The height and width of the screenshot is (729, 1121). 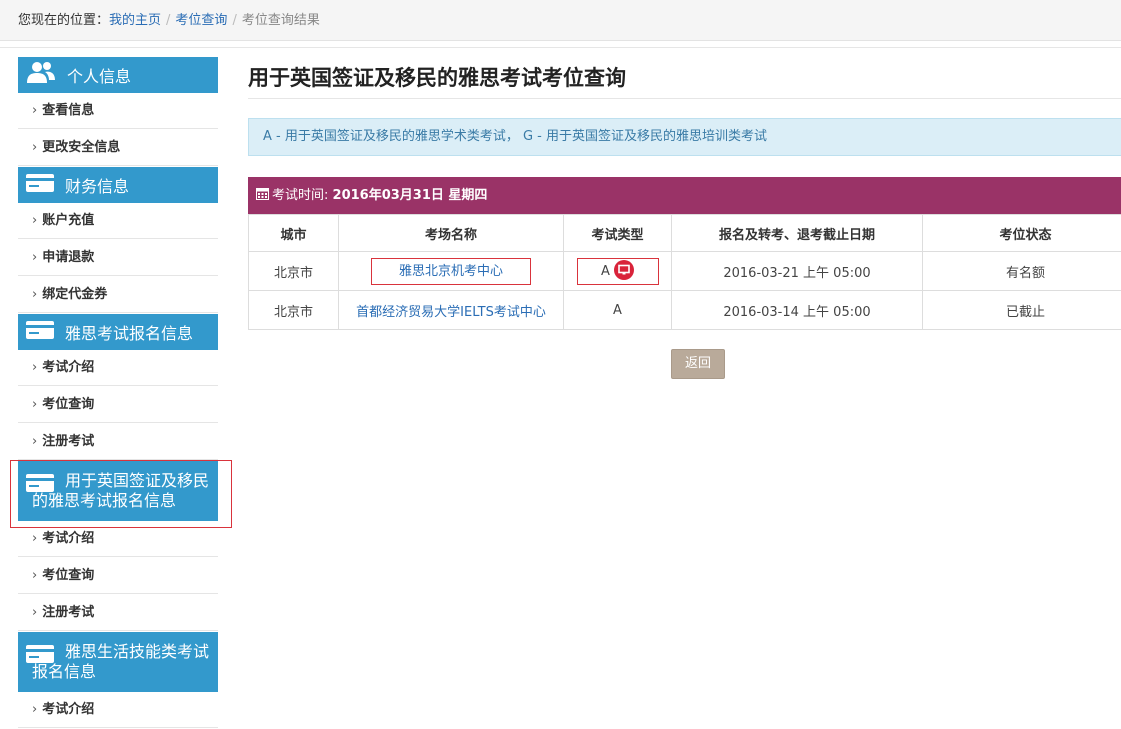 What do you see at coordinates (451, 233) in the screenshot?
I see `column-header-center: 考场名称` at bounding box center [451, 233].